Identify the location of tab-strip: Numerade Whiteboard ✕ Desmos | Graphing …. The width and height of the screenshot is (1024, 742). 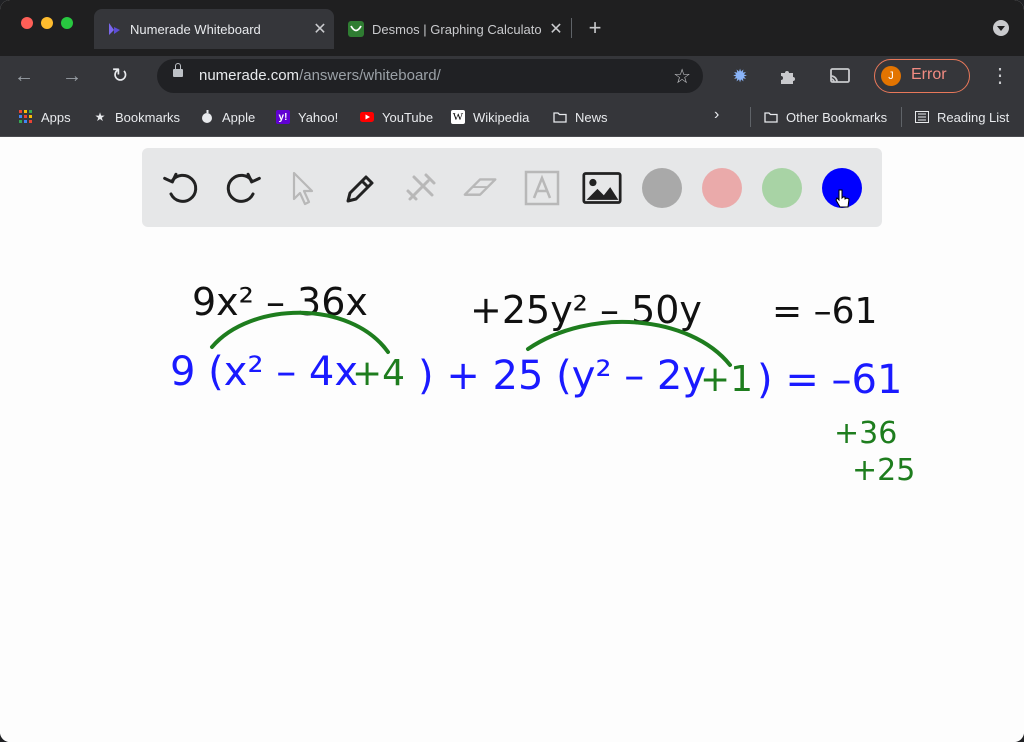
(512, 28).